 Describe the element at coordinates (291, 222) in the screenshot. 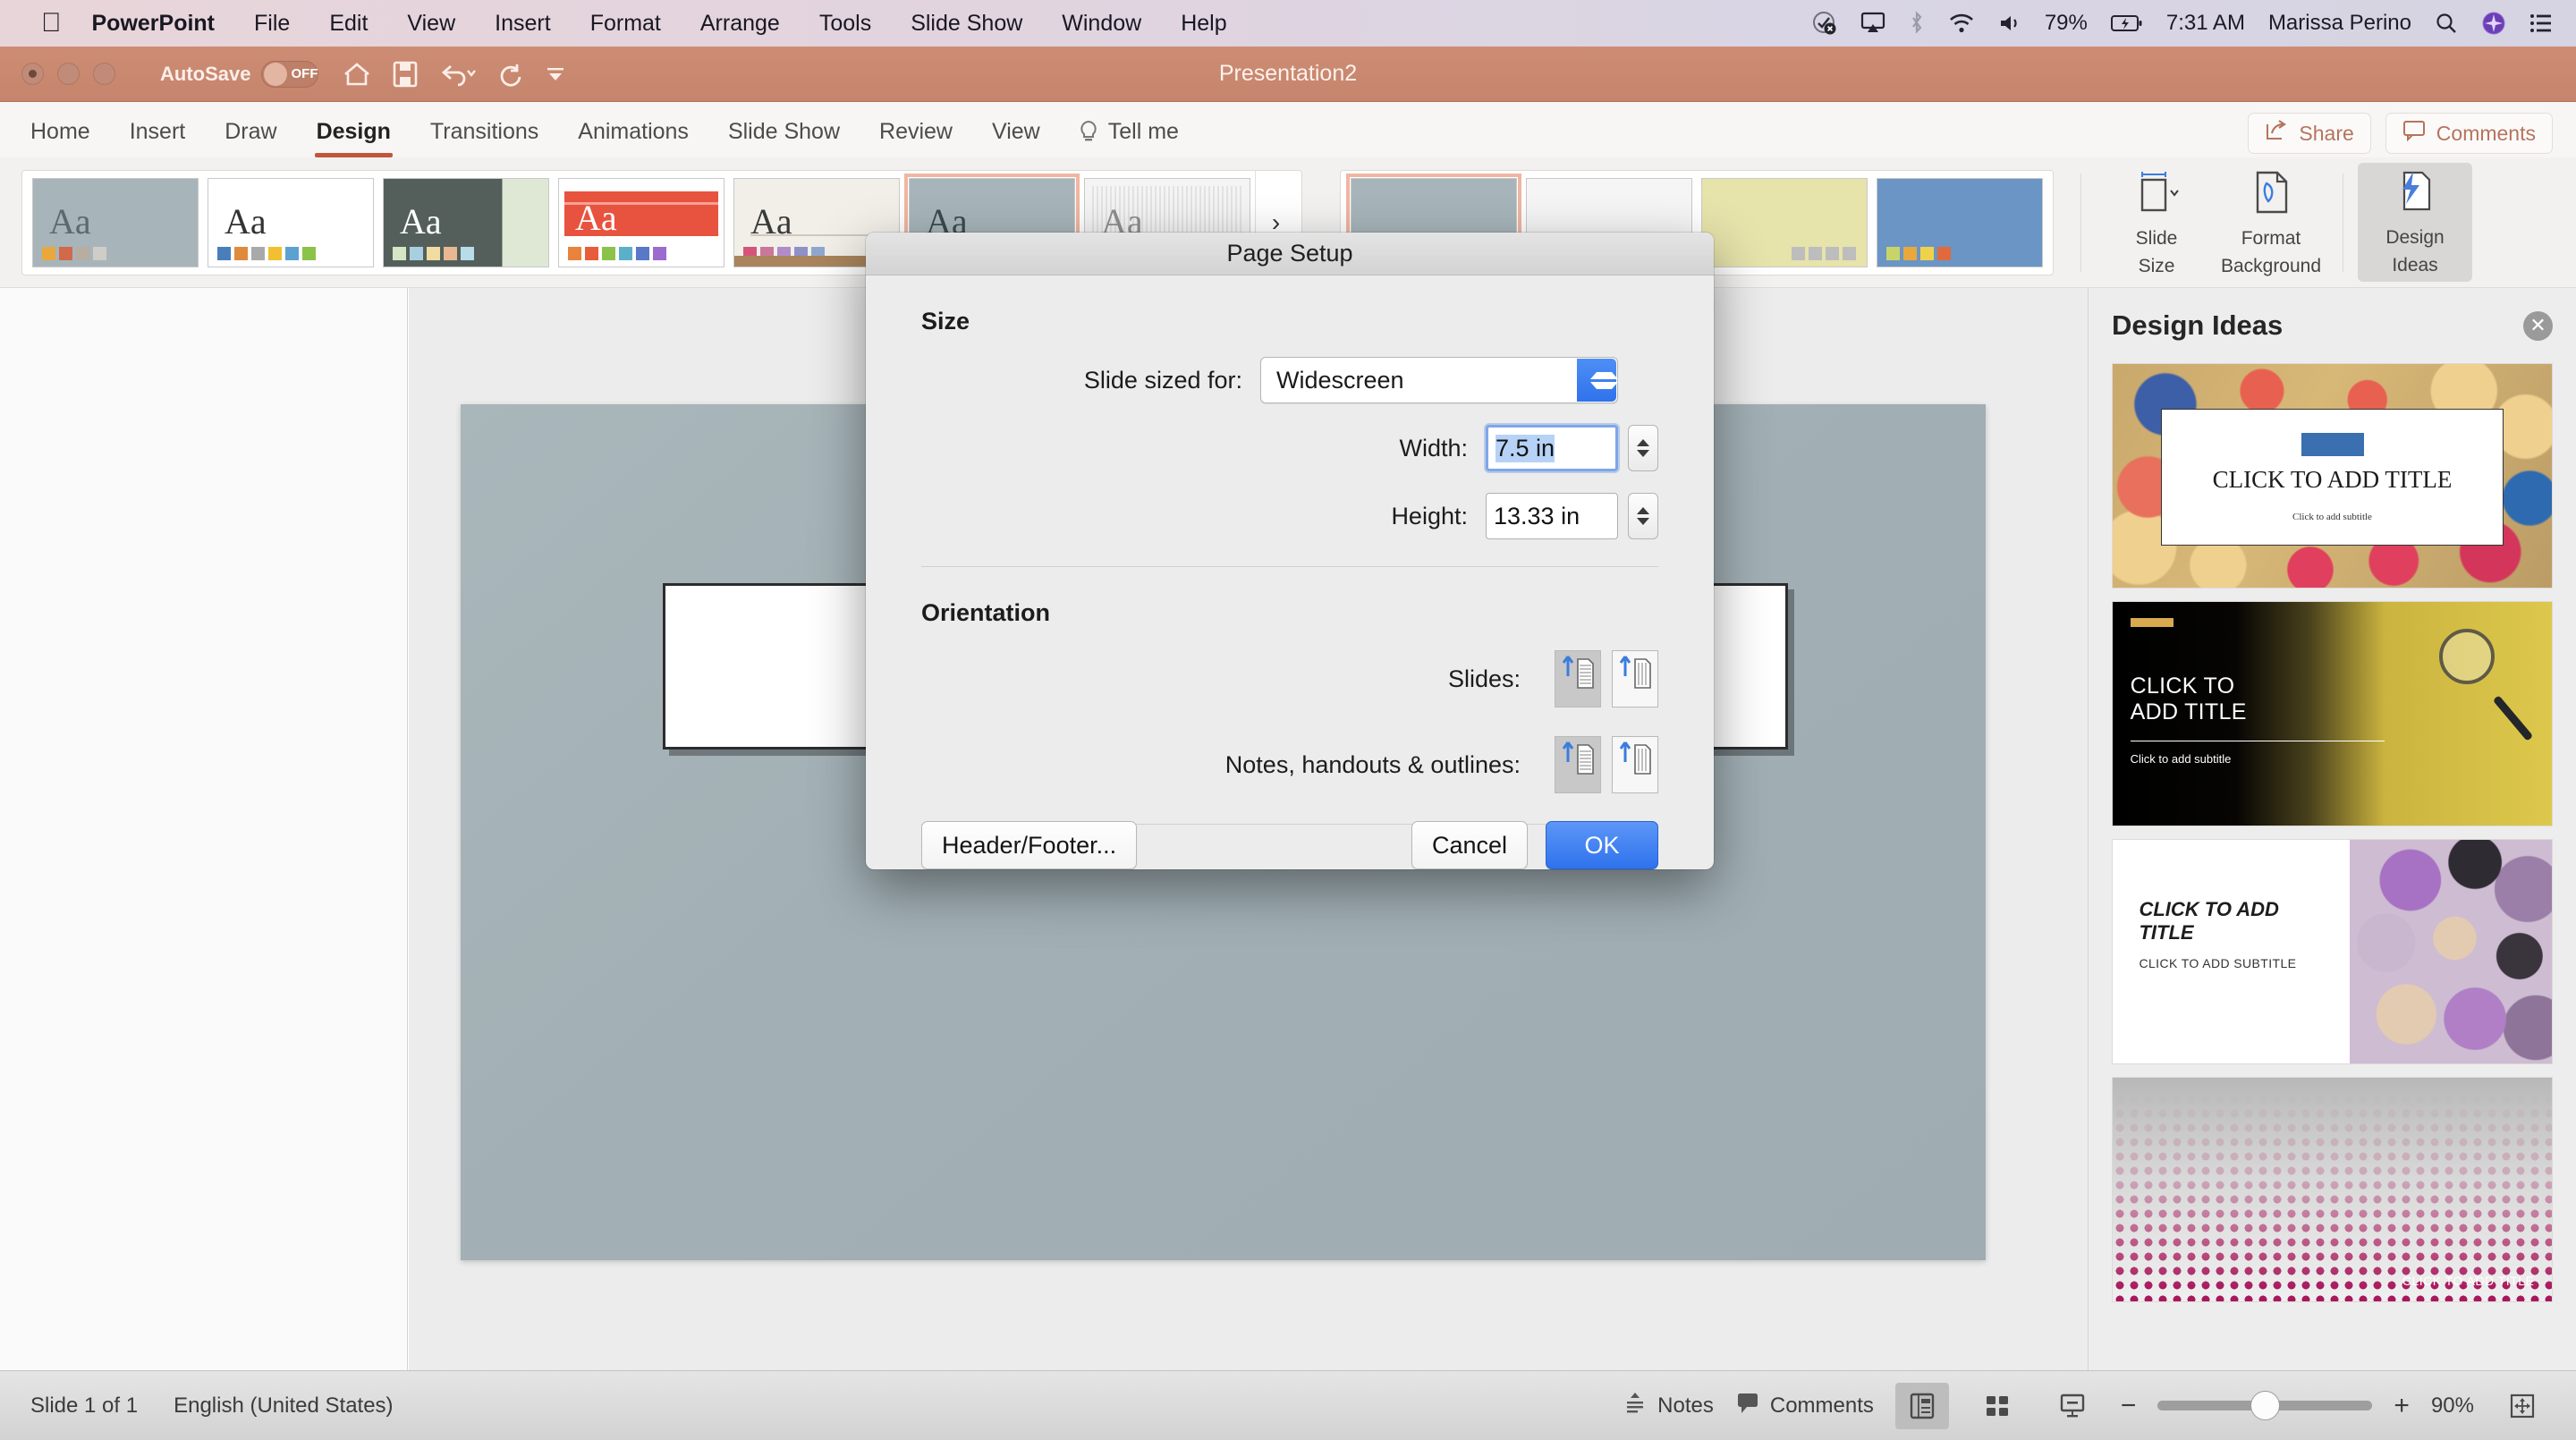

I see `theme-thumb-2: Aa` at that location.